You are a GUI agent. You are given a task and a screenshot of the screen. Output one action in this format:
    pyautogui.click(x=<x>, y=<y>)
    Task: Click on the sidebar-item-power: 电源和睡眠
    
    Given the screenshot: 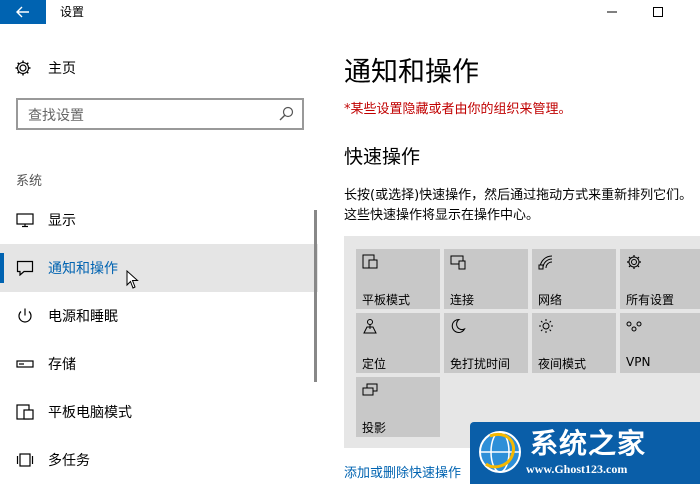 What is the action you would take?
    pyautogui.click(x=159, y=316)
    